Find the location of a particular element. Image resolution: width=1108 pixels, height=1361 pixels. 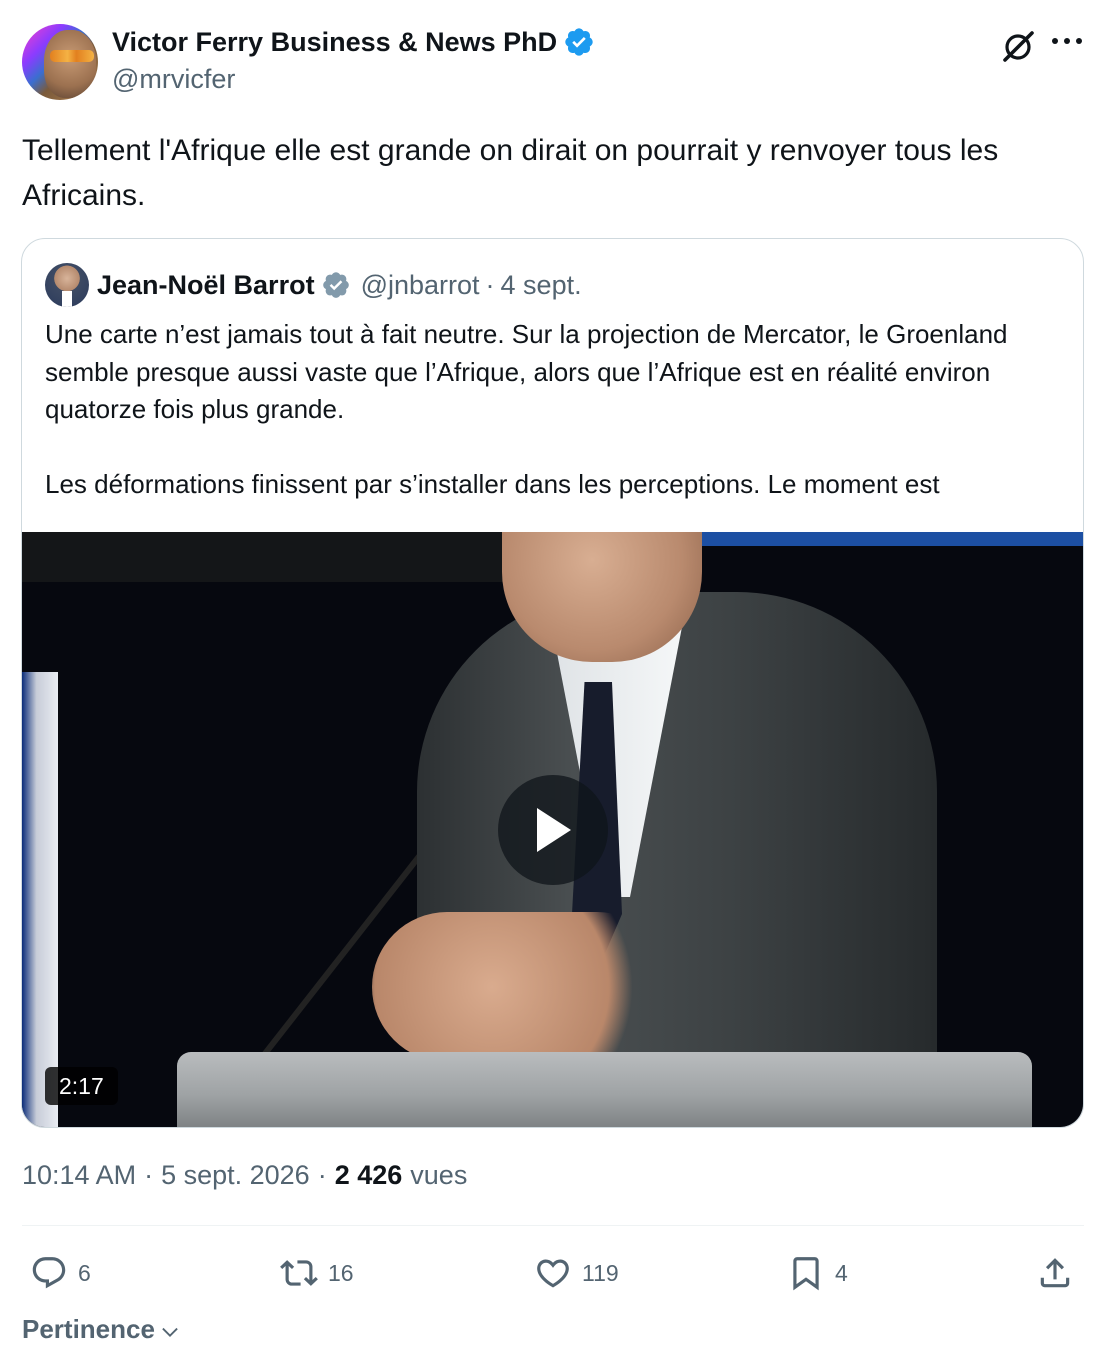

views-label: vues is located at coordinates (439, 1175).